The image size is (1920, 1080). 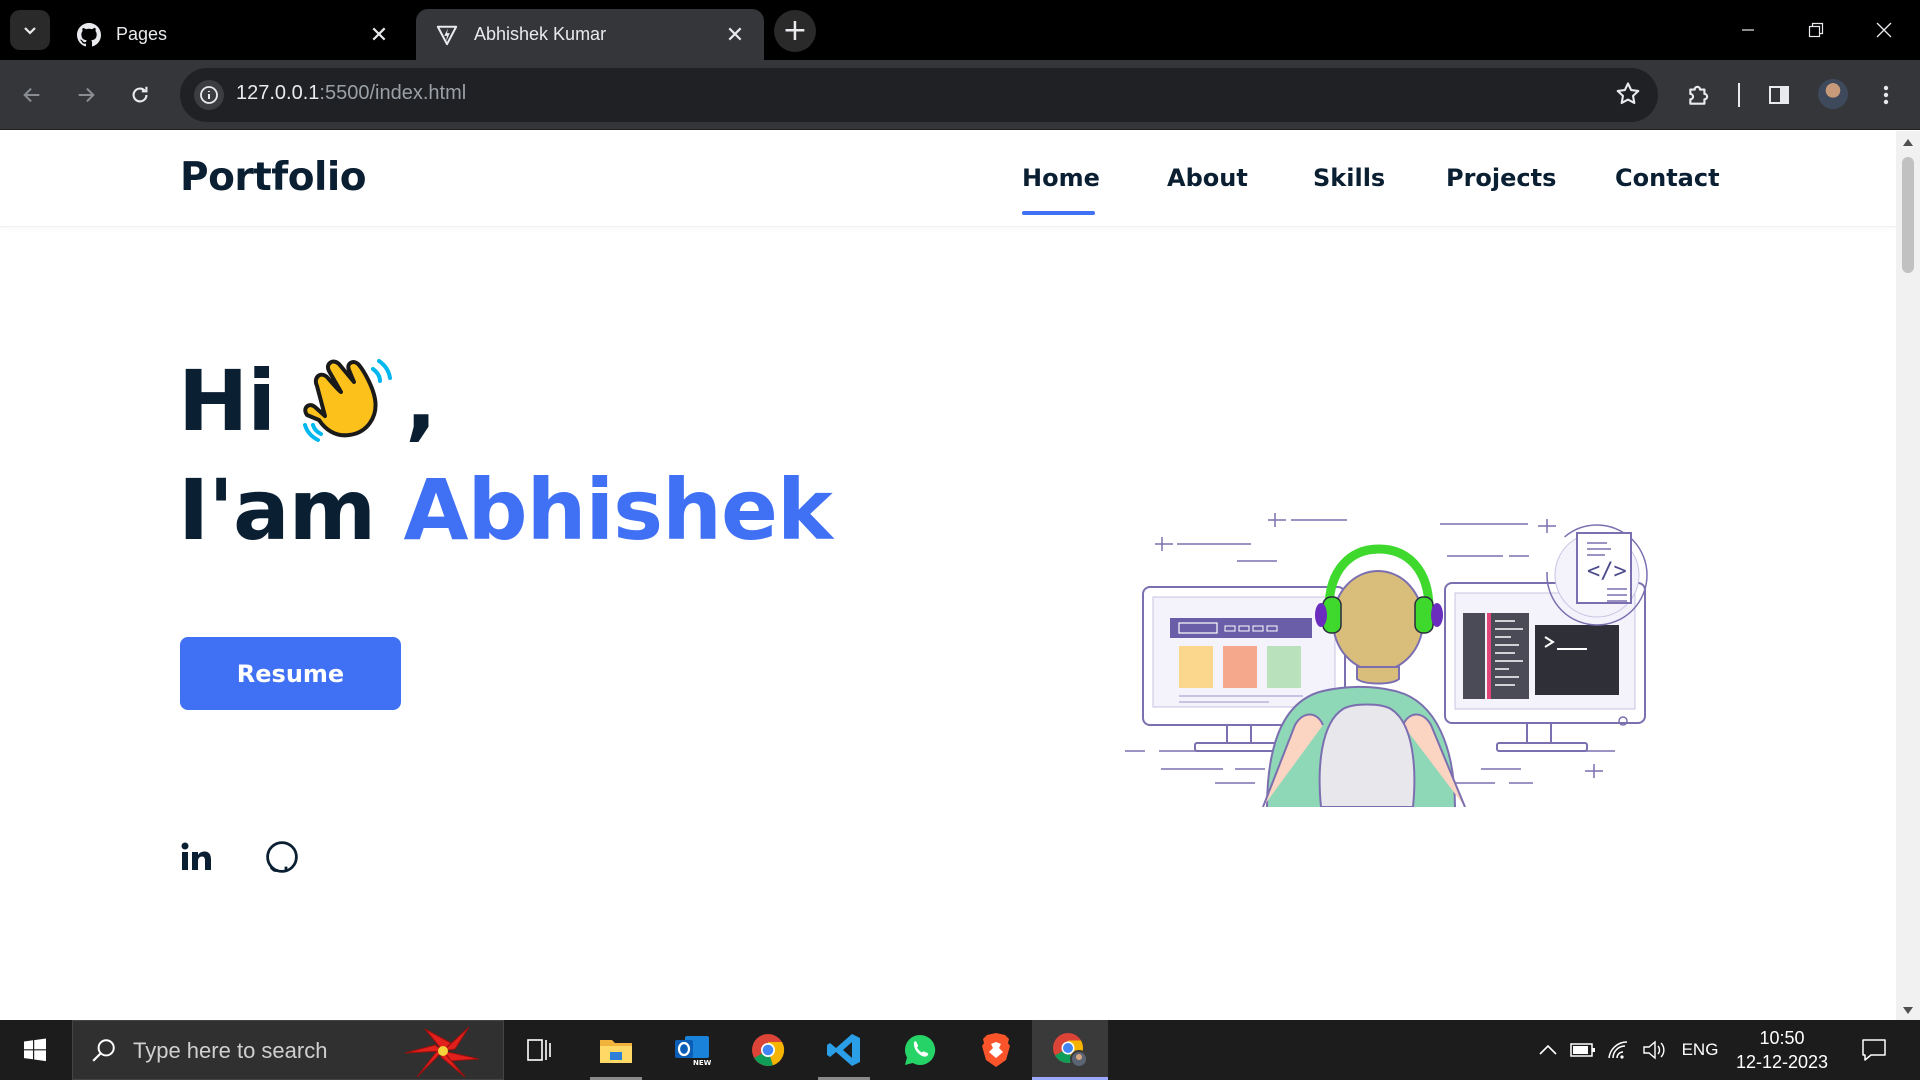 I want to click on arrow-right-icon, so click(x=86, y=95).